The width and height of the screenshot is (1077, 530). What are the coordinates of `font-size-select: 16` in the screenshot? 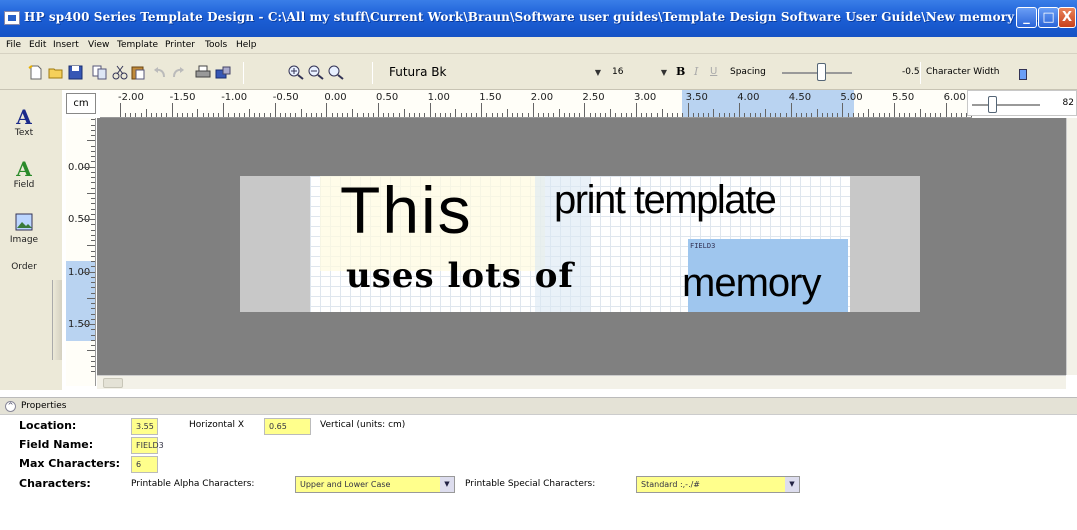 It's located at (617, 72).